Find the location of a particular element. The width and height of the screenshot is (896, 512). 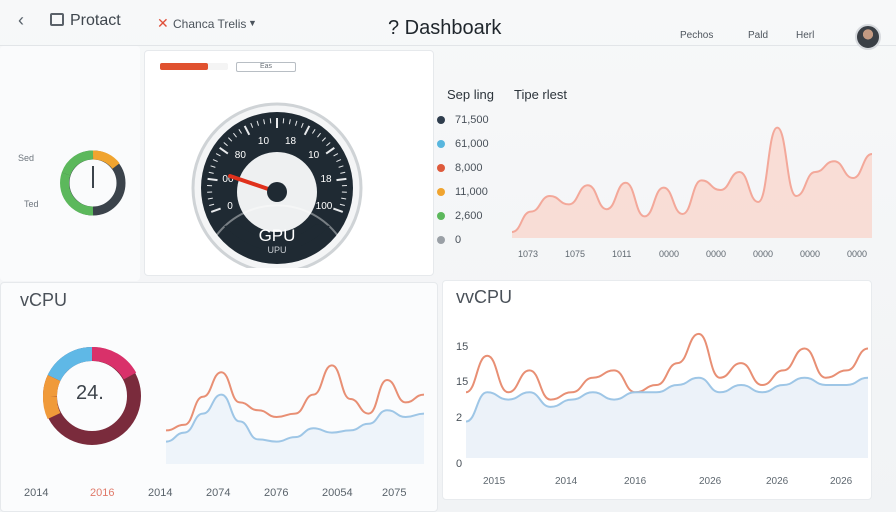

legend-value: 8,000 is located at coordinates (469, 168).